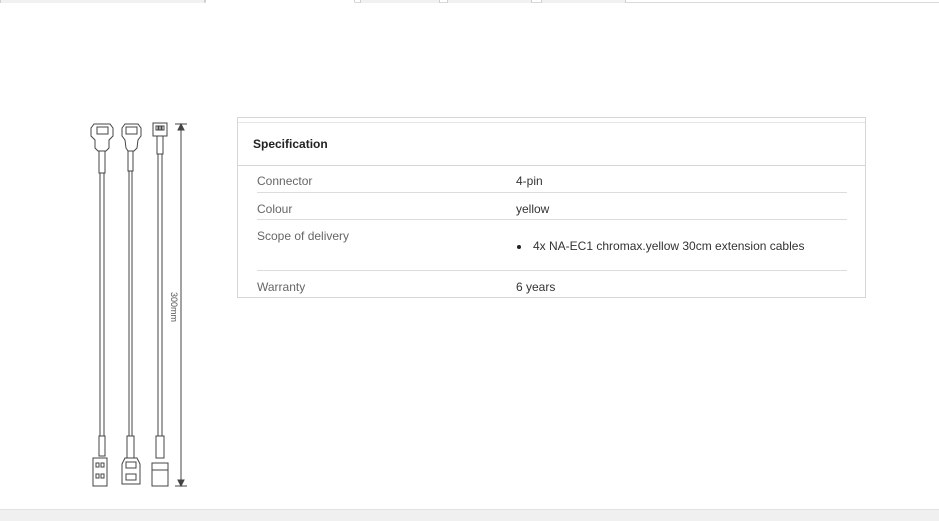 The height and width of the screenshot is (521, 939). Describe the element at coordinates (529, 181) in the screenshot. I see `spec-value-connector: 4-pin` at that location.